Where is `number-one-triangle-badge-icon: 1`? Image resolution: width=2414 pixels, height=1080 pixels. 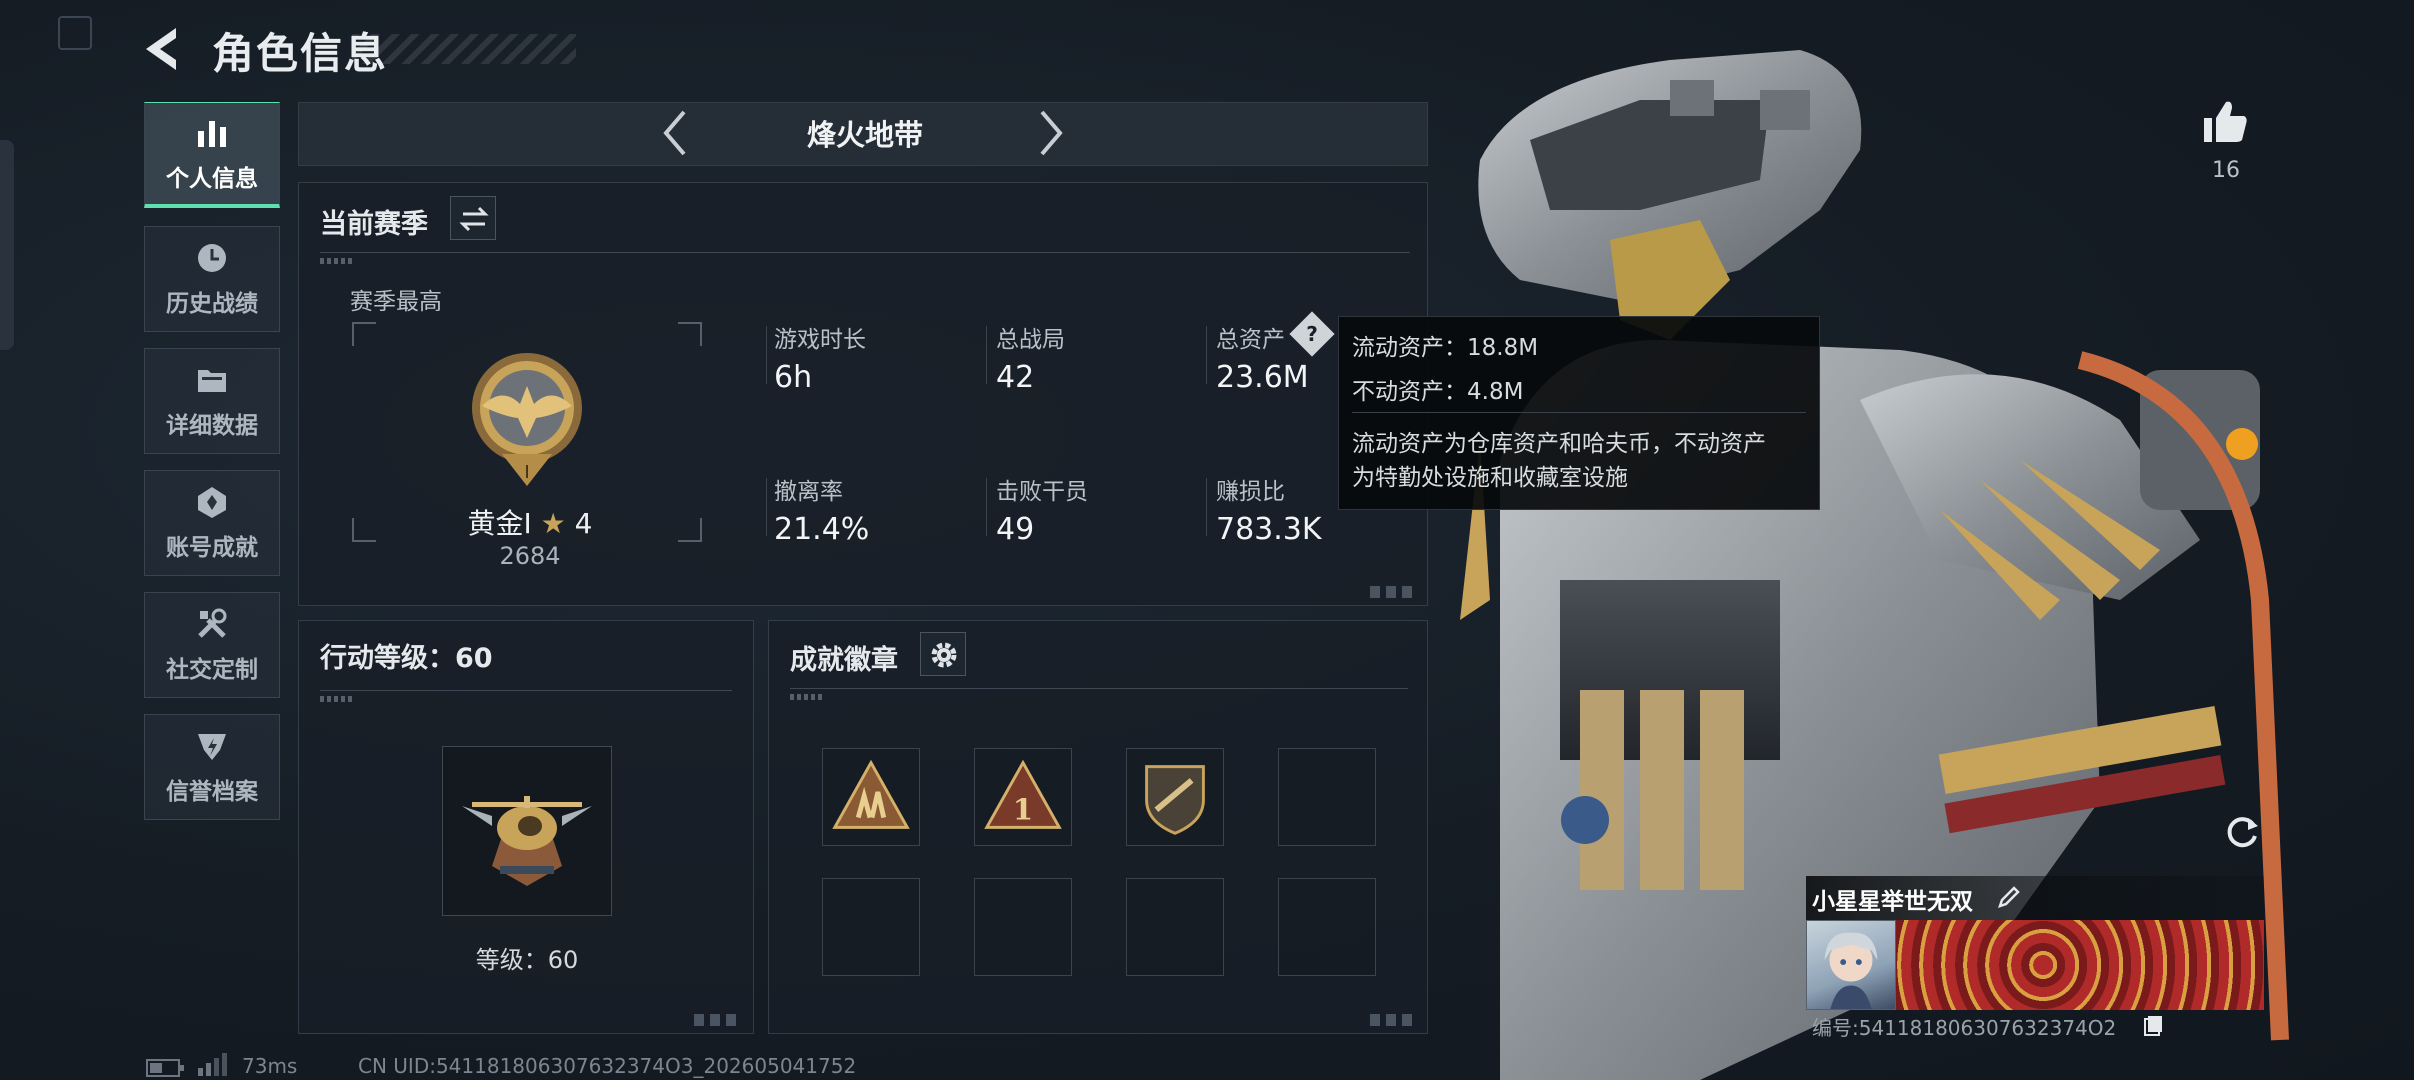
number-one-triangle-badge-icon: 1 is located at coordinates (1023, 794).